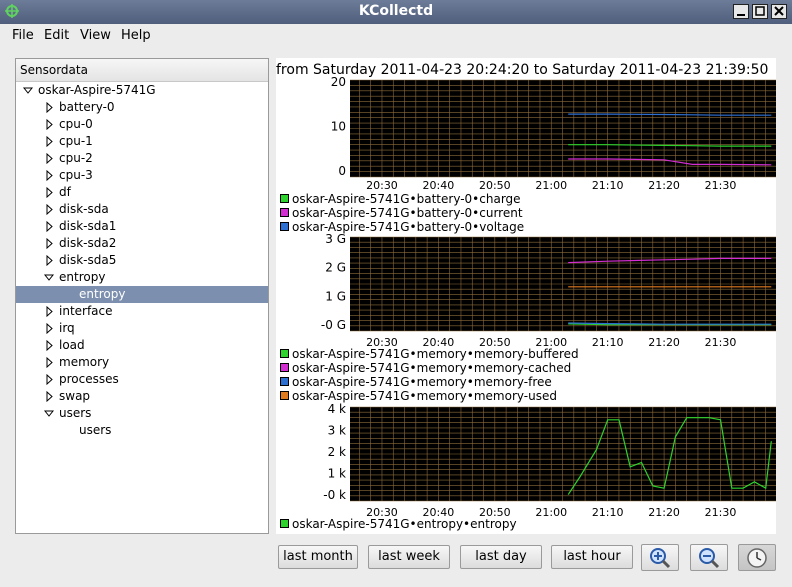 The width and height of the screenshot is (792, 587). I want to click on menu-file: File, so click(23, 35).